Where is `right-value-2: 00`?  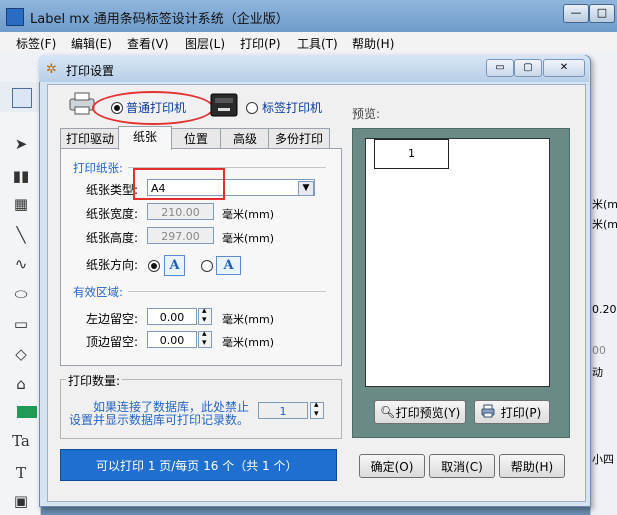 right-value-2: 00 is located at coordinates (599, 350).